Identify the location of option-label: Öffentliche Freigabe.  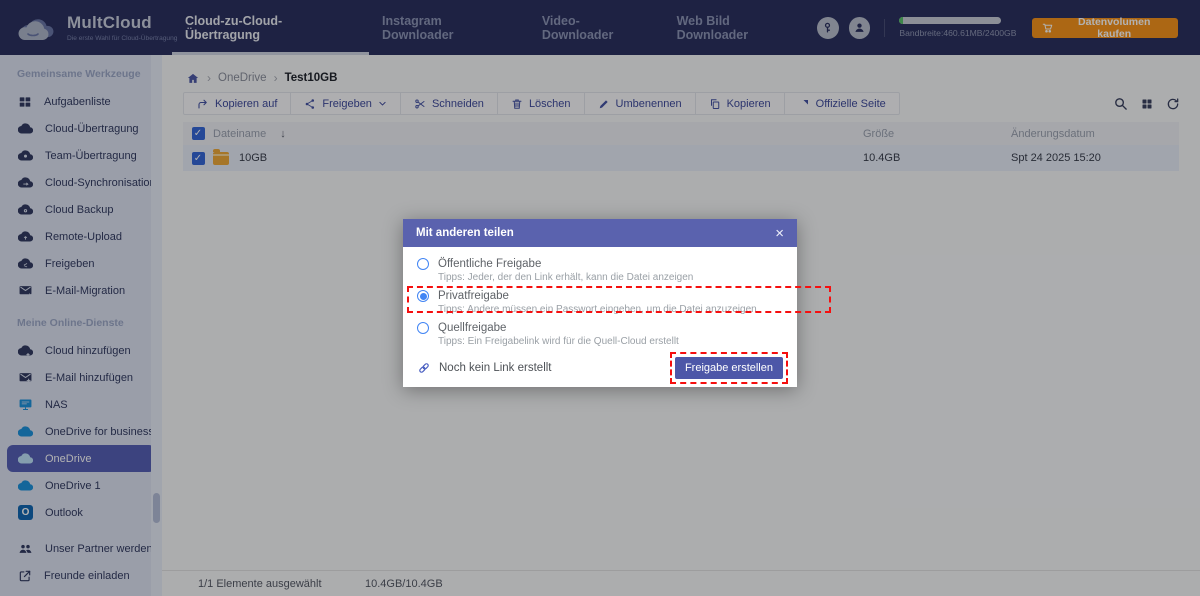
(489, 264).